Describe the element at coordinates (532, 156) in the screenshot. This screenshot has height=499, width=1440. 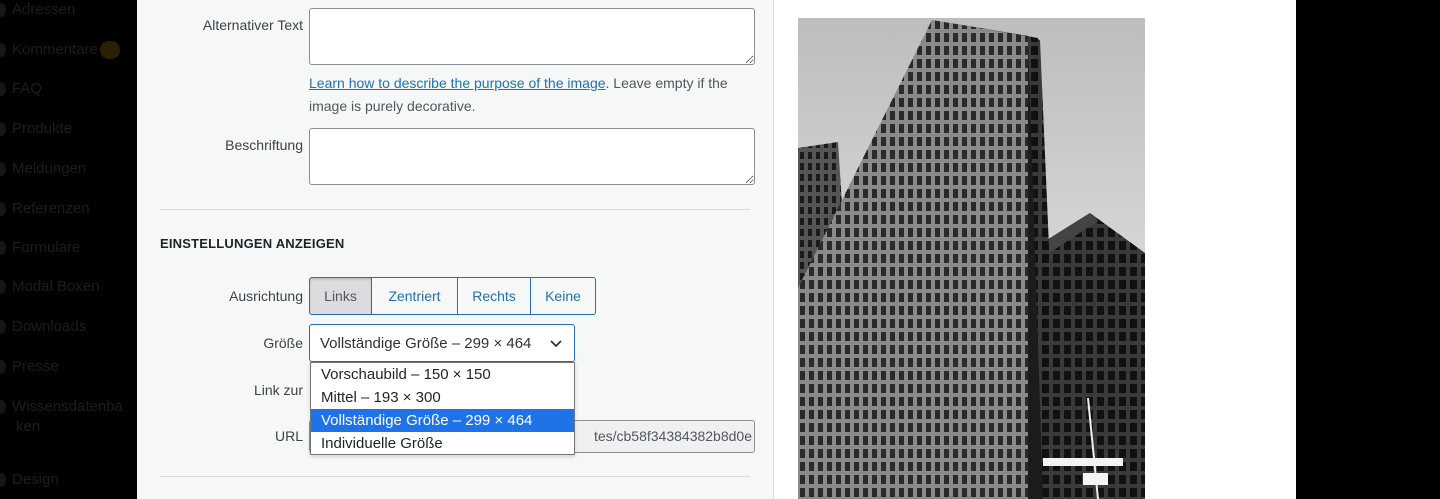
I see `caption-field` at that location.